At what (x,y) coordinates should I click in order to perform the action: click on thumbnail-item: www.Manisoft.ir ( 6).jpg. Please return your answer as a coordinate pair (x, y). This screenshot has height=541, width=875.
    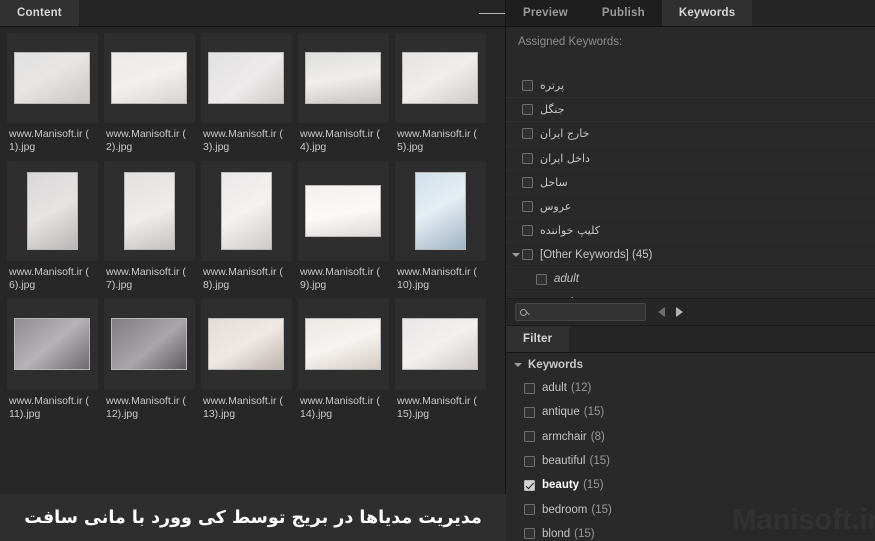
    Looking at the image, I should click on (52, 229).